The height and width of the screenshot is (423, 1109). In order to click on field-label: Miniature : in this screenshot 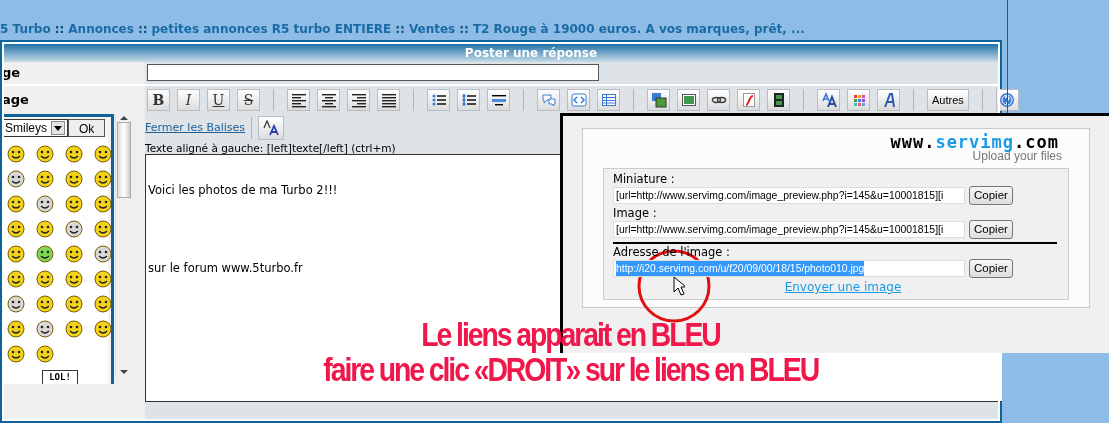, I will do `click(644, 179)`.